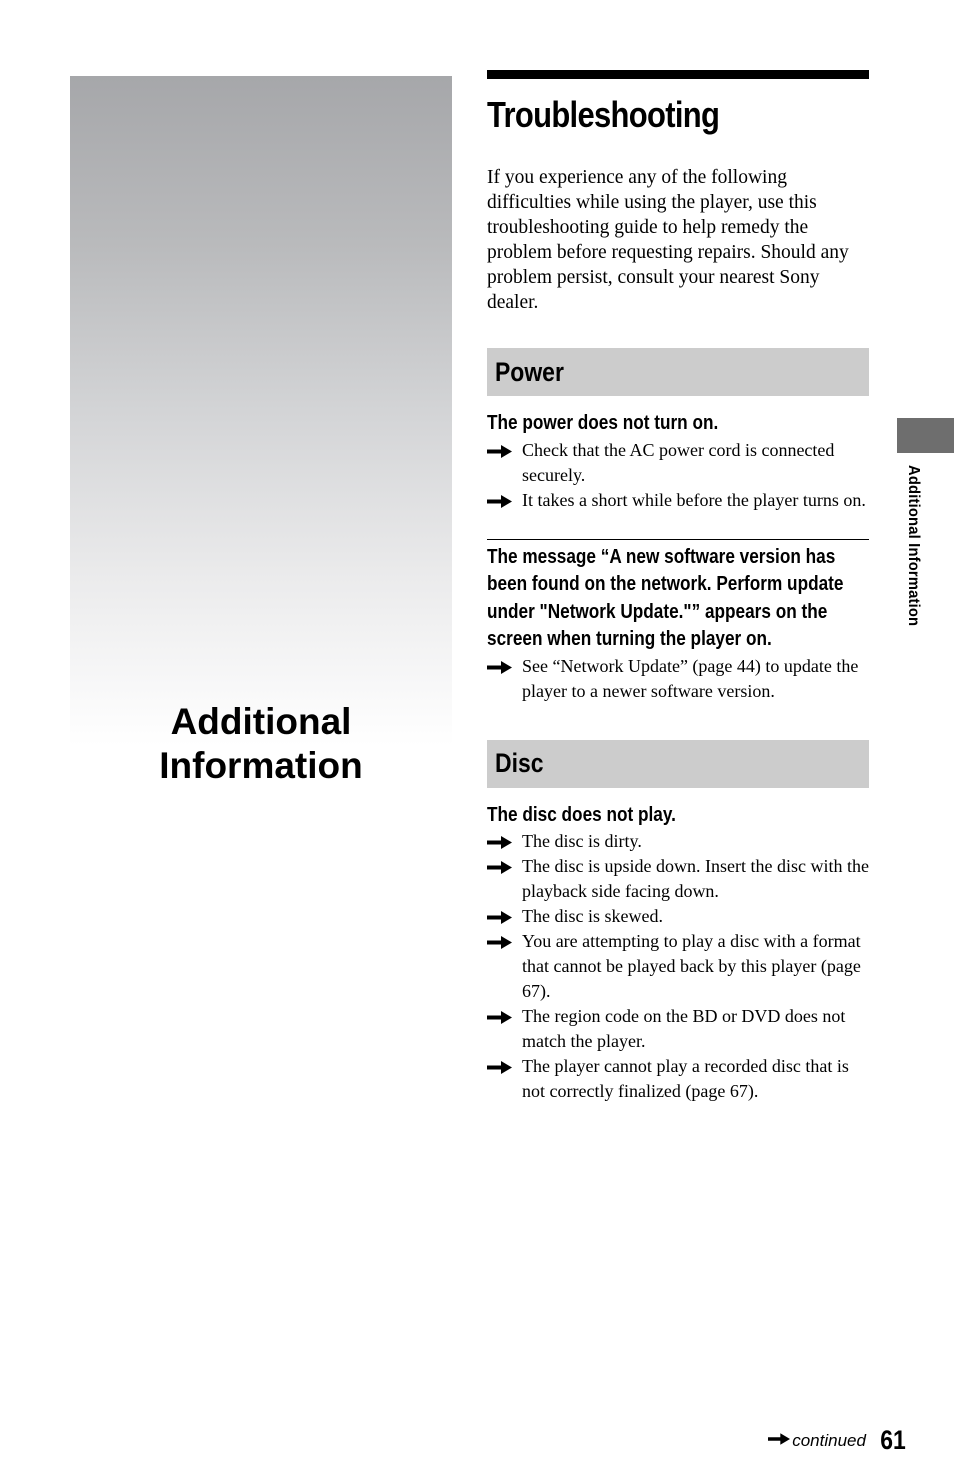 This screenshot has height=1483, width=954. Describe the element at coordinates (829, 1440) in the screenshot. I see `continued-label: continued` at that location.